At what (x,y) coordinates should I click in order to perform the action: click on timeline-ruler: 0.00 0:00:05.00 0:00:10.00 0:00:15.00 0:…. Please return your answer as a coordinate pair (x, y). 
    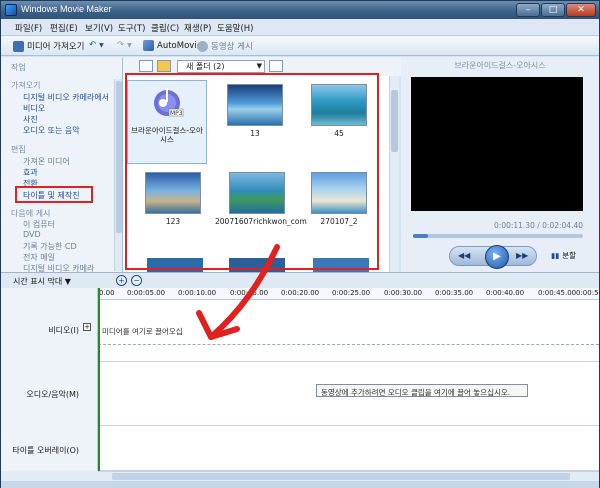
    Looking at the image, I should click on (349, 294).